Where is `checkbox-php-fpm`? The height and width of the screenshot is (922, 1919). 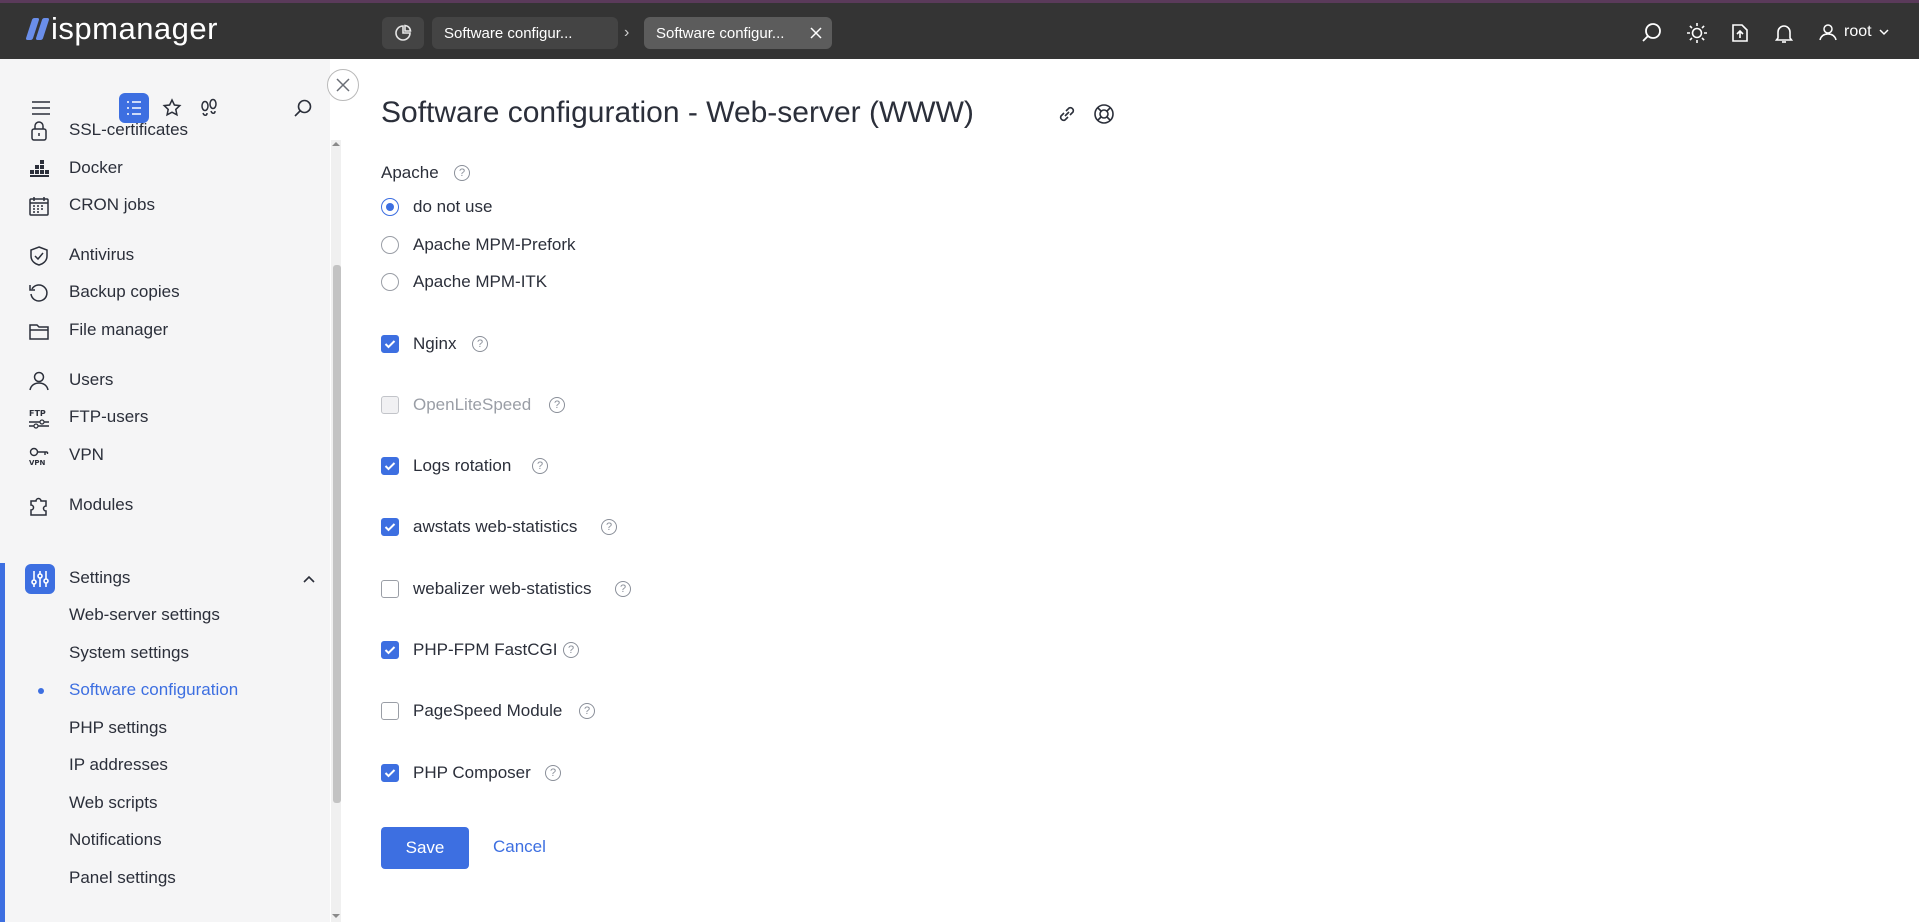 checkbox-php-fpm is located at coordinates (390, 650).